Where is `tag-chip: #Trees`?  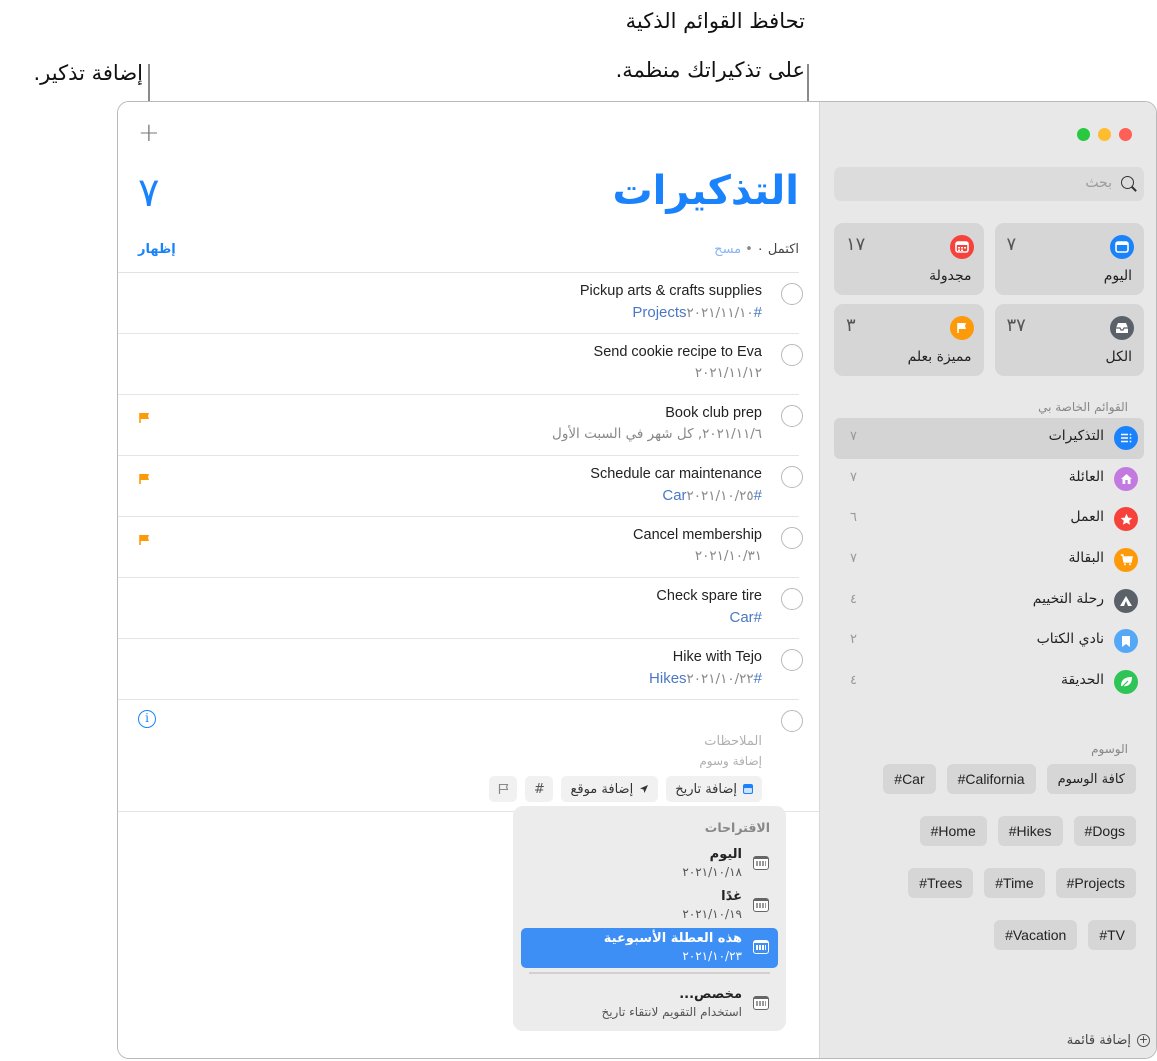 tag-chip: #Trees is located at coordinates (941, 883).